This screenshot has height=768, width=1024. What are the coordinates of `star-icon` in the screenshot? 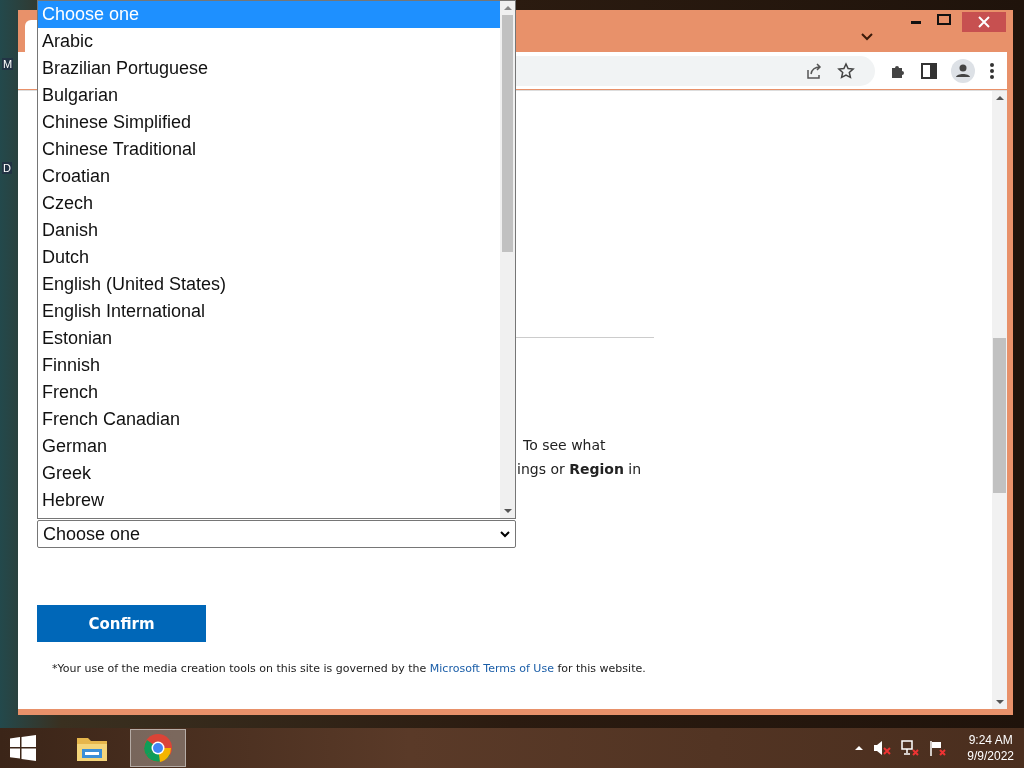 It's located at (846, 70).